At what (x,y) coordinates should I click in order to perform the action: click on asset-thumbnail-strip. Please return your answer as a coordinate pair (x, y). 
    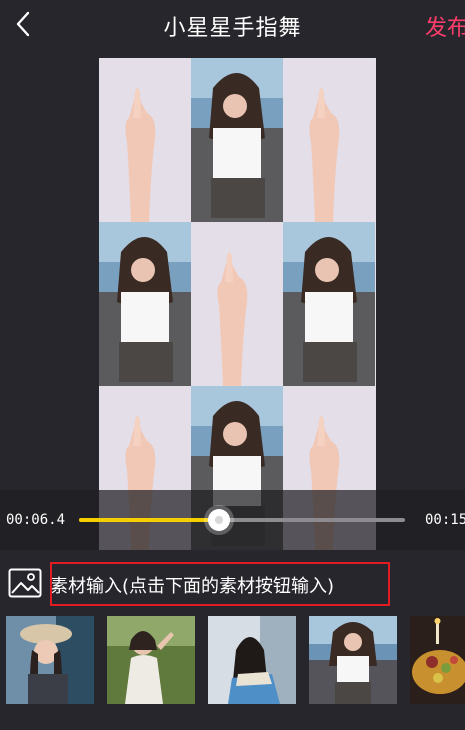
    Looking at the image, I should click on (232, 661).